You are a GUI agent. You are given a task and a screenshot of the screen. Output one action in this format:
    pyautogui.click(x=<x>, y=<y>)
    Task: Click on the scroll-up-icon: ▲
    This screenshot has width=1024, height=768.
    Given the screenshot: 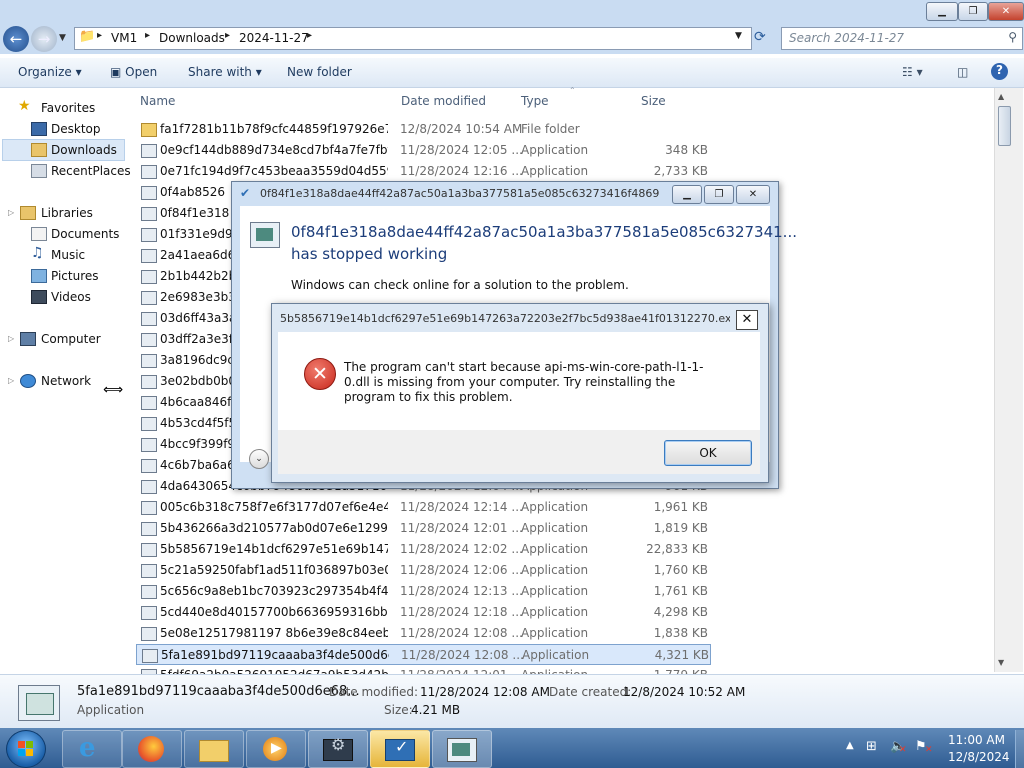 What is the action you would take?
    pyautogui.click(x=1001, y=96)
    